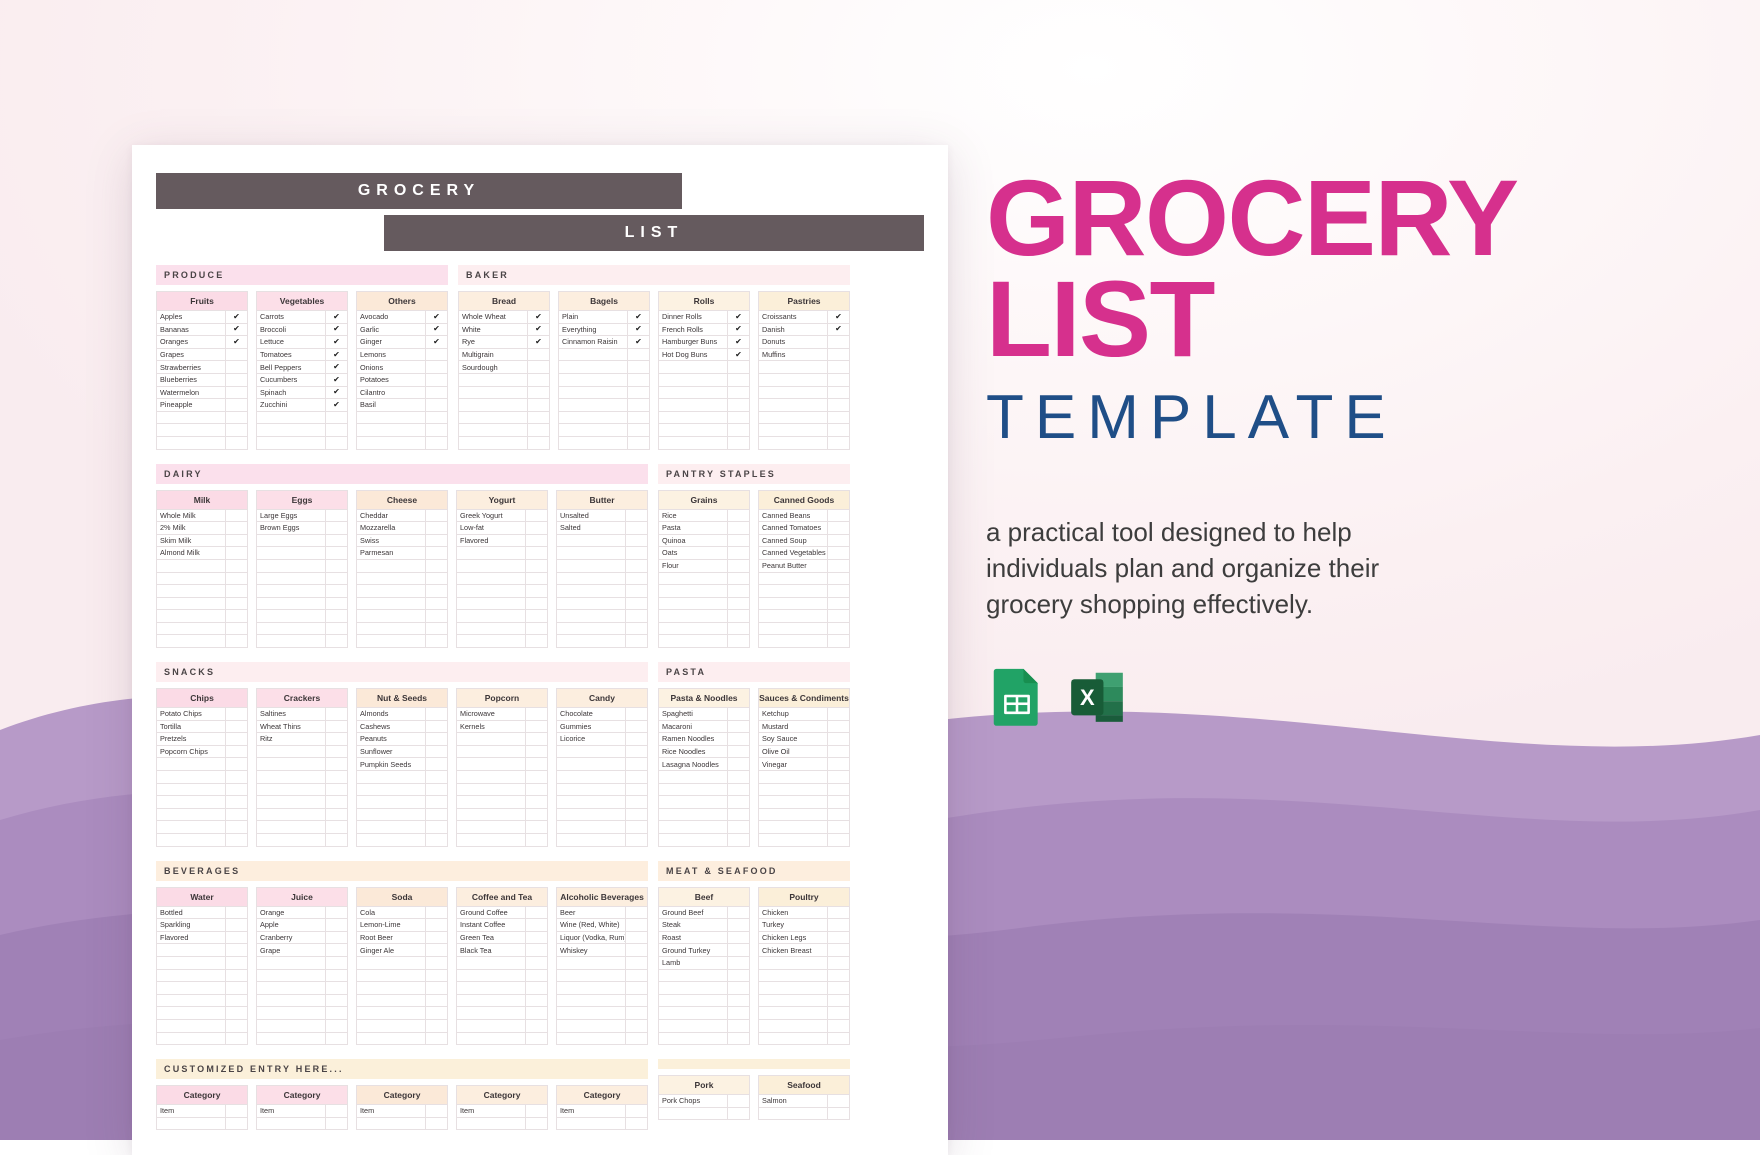 This screenshot has width=1760, height=1155. What do you see at coordinates (391, 937) in the screenshot?
I see `item-name-cell: Root Beer` at bounding box center [391, 937].